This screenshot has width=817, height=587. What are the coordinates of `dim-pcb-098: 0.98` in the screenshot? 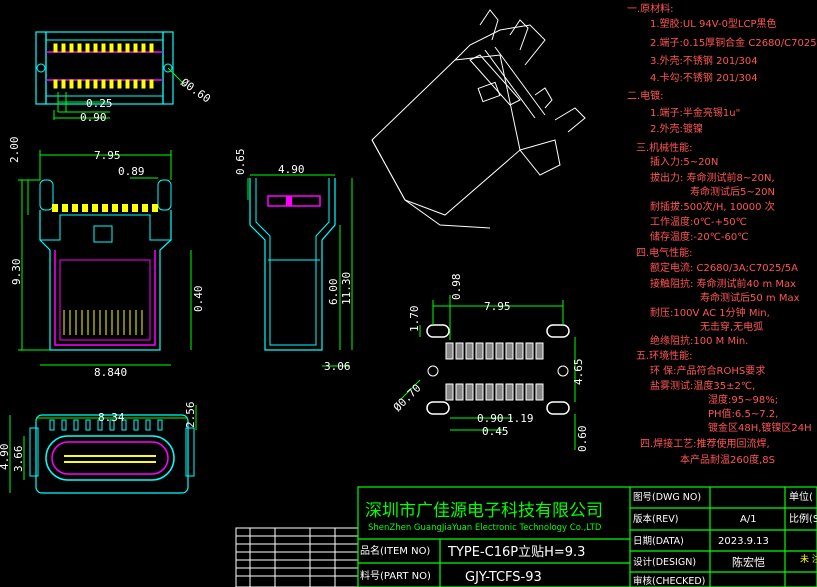 It's located at (456, 287).